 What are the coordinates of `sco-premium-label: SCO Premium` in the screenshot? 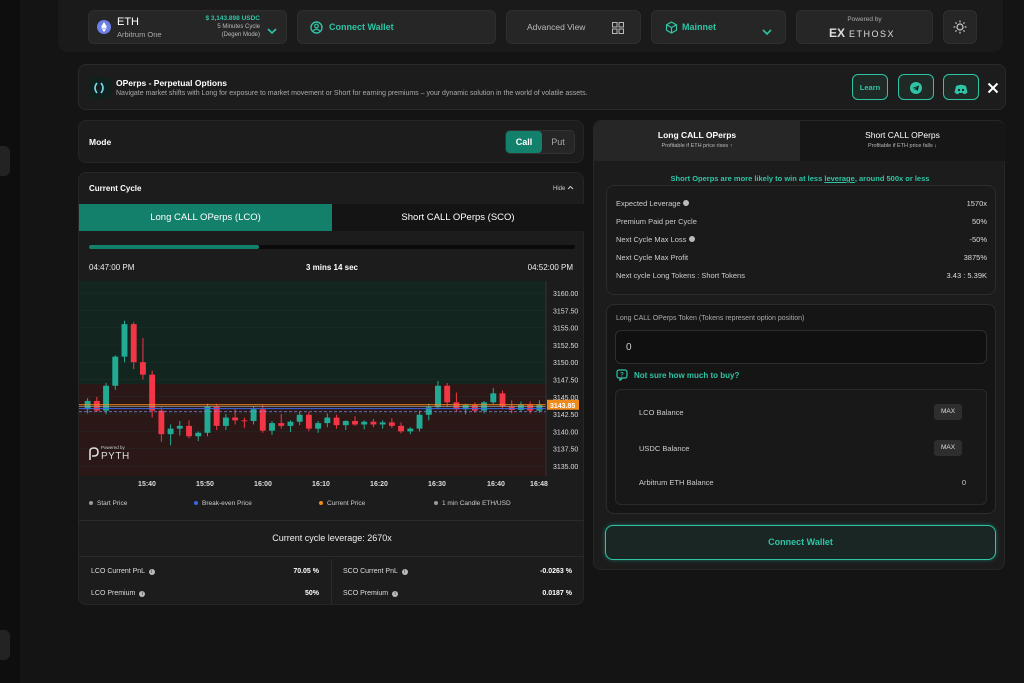 It's located at (366, 593).